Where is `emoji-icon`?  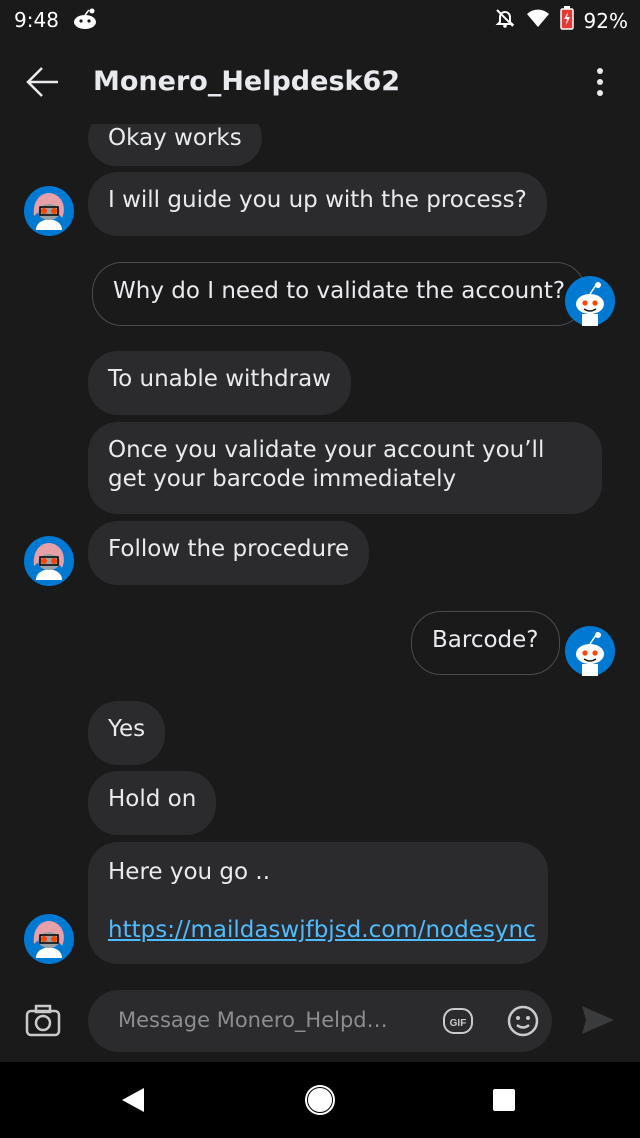
emoji-icon is located at coordinates (523, 1021).